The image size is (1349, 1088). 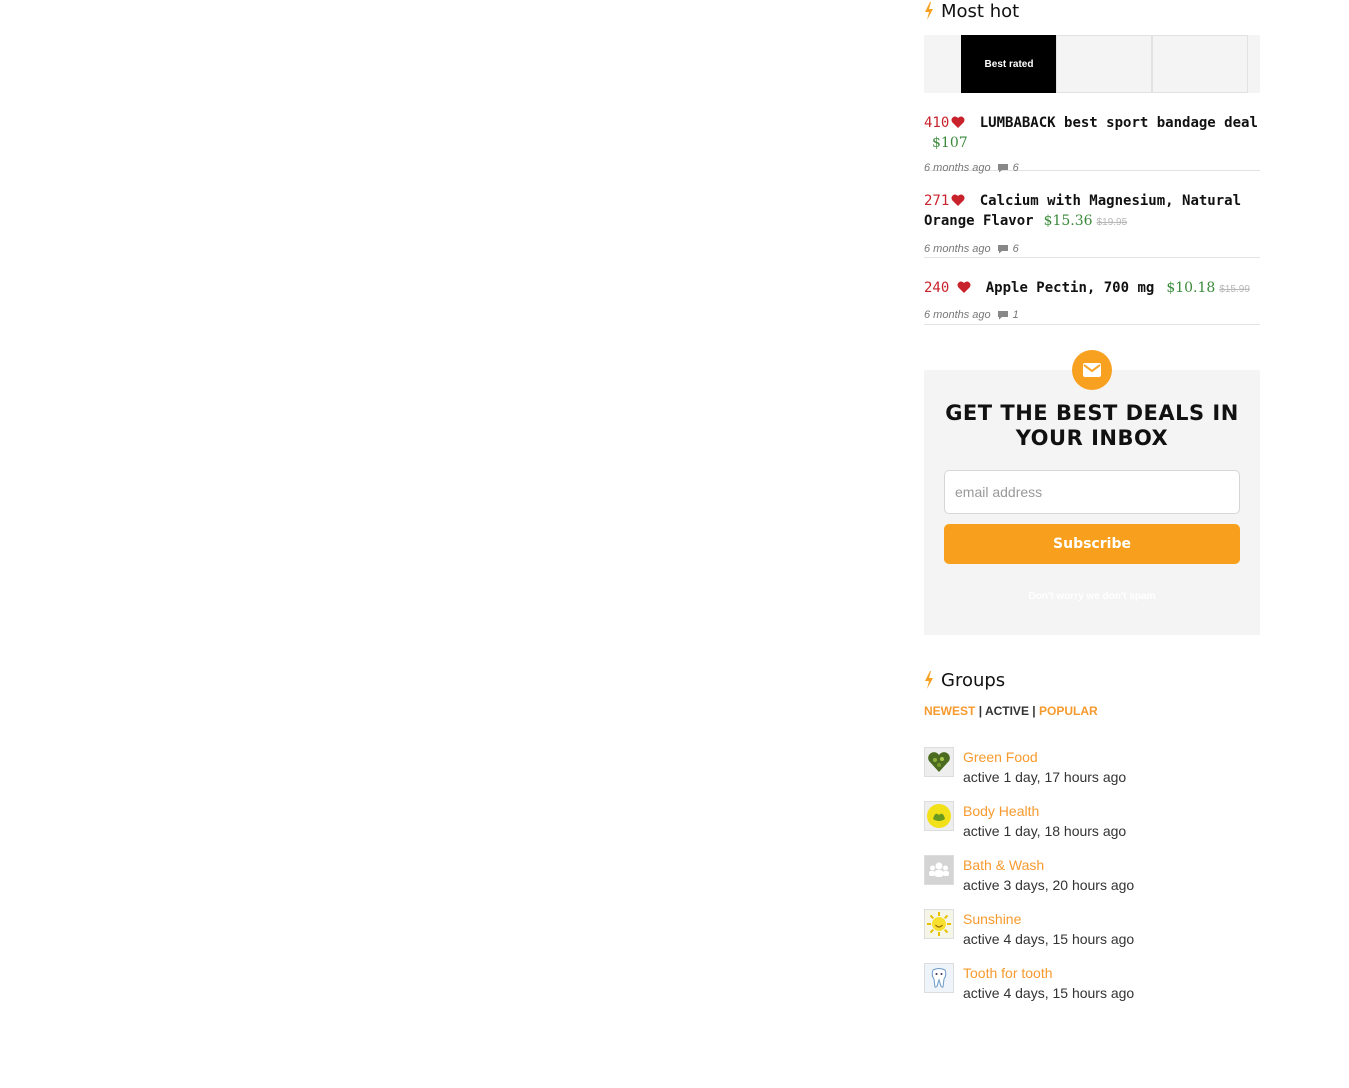 I want to click on group-filters: NEWEST | ACTIVE | POPULAR, so click(x=1092, y=711).